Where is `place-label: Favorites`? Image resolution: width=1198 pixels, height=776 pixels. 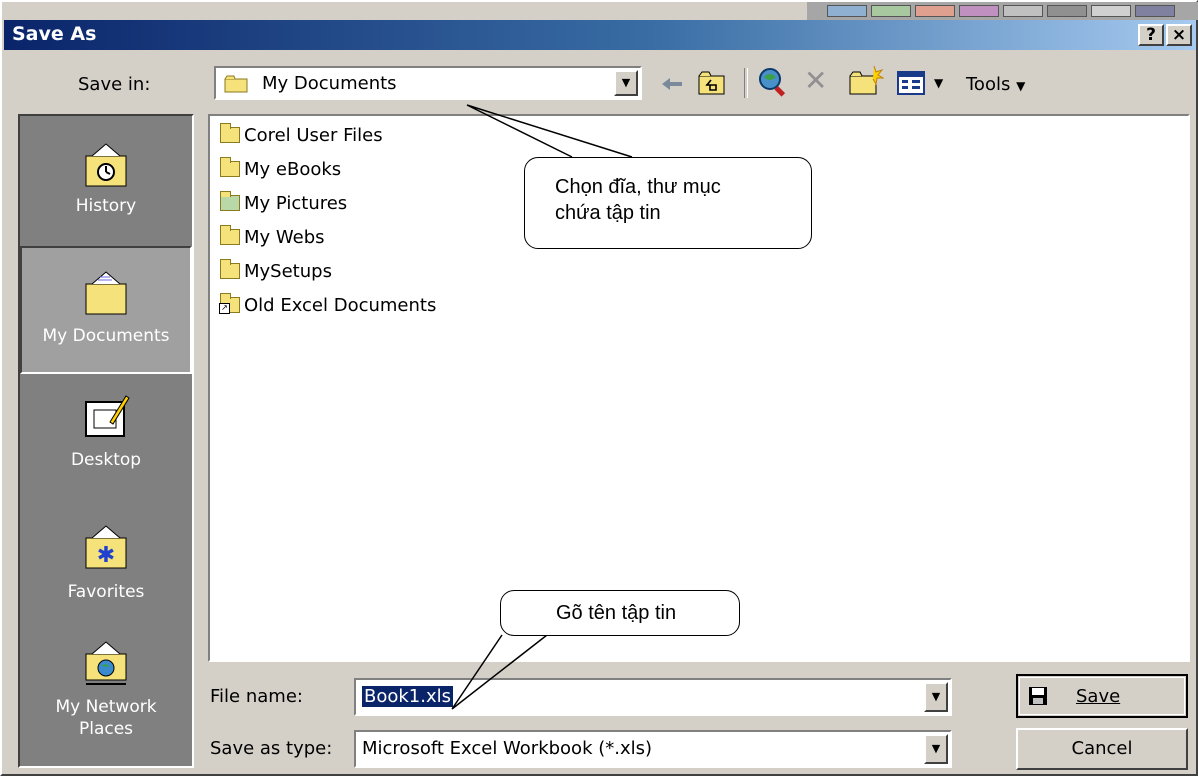 place-label: Favorites is located at coordinates (106, 592).